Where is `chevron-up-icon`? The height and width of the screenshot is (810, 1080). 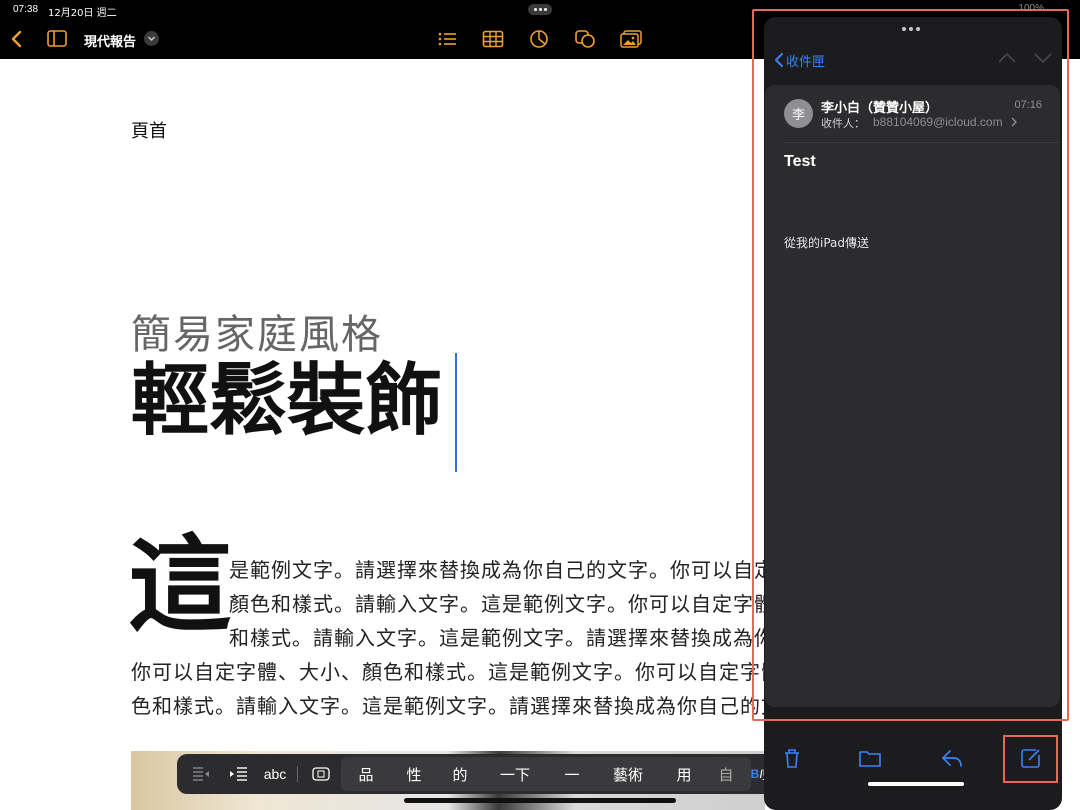
chevron-up-icon is located at coordinates (1007, 58).